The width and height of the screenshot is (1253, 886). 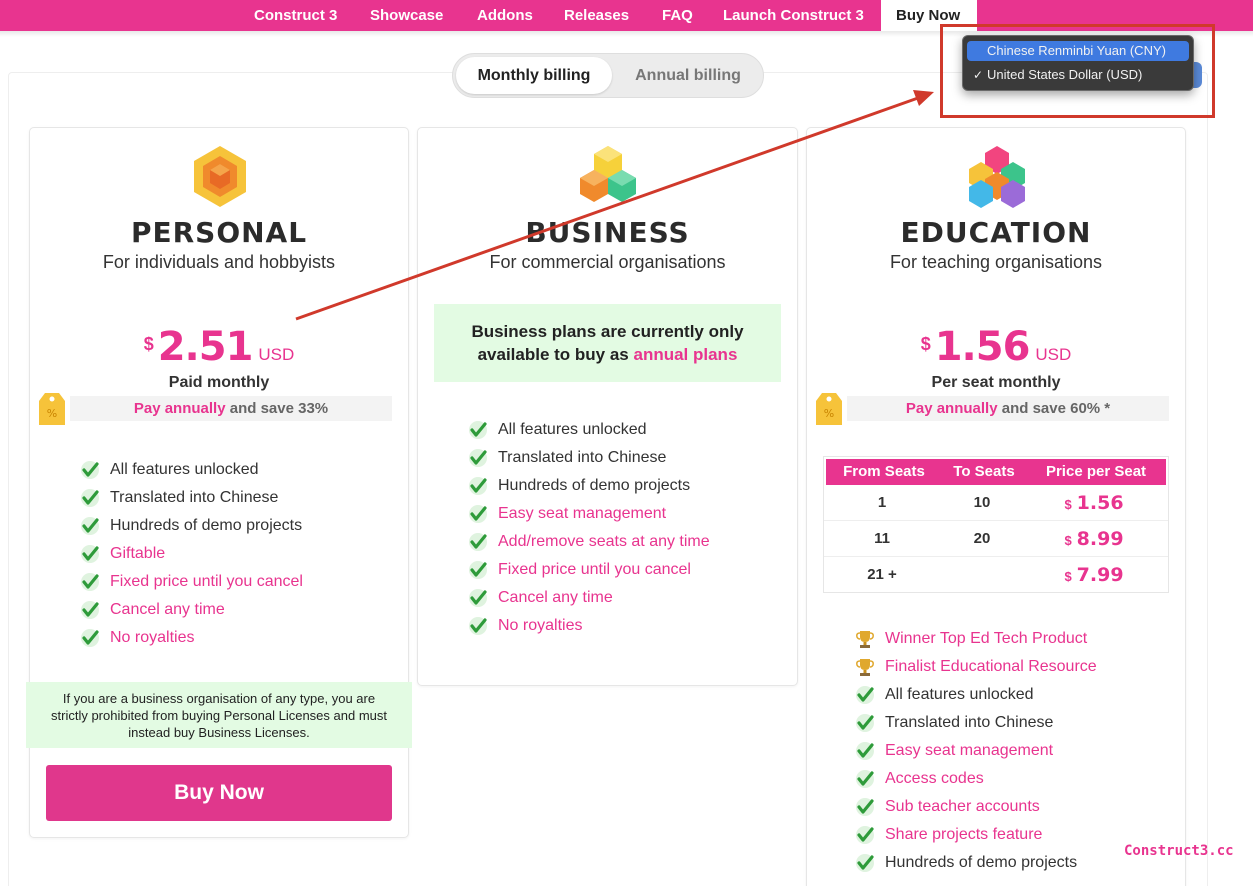 I want to click on monthly-billing-tab: Monthly billing, so click(x=534, y=75).